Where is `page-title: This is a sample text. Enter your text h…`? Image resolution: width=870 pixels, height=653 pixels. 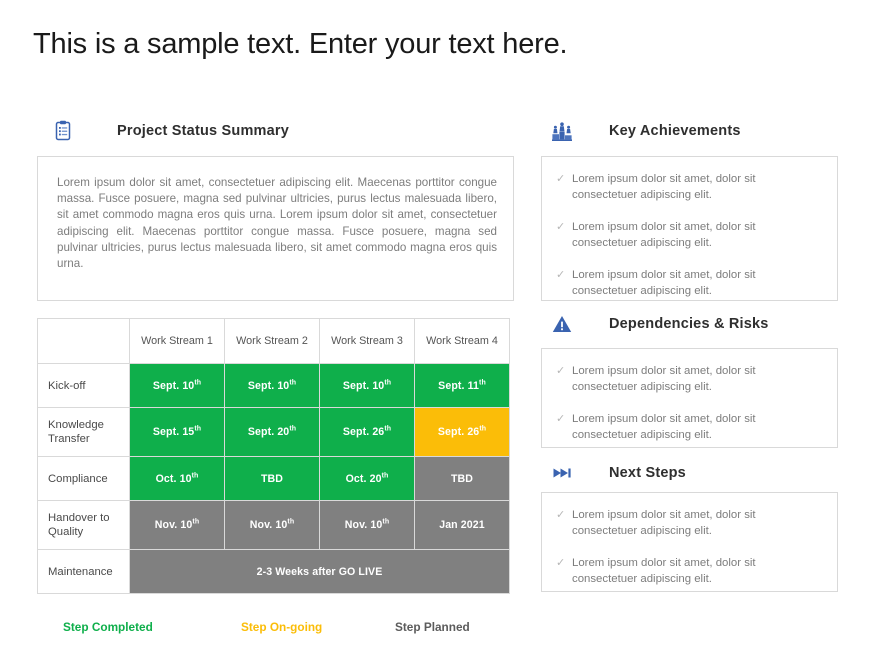
page-title: This is a sample text. Enter your text h… is located at coordinates (300, 44).